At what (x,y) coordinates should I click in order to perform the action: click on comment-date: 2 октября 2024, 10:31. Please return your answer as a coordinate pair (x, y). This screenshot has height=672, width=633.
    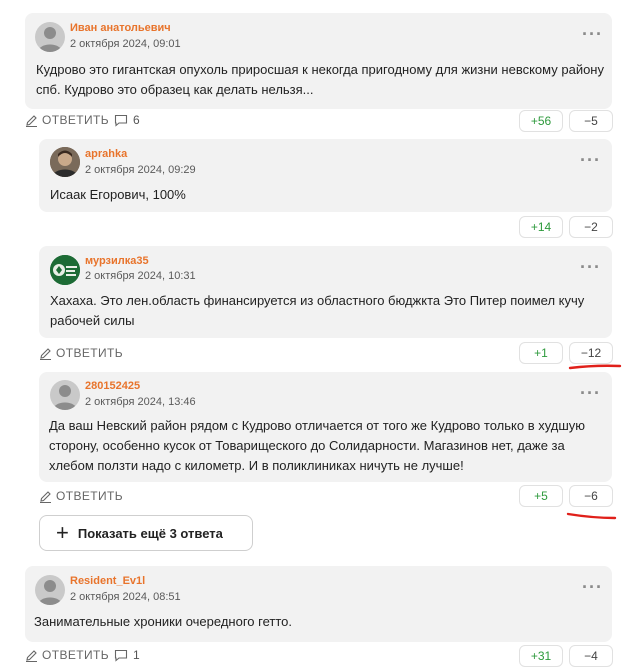
    Looking at the image, I should click on (140, 276).